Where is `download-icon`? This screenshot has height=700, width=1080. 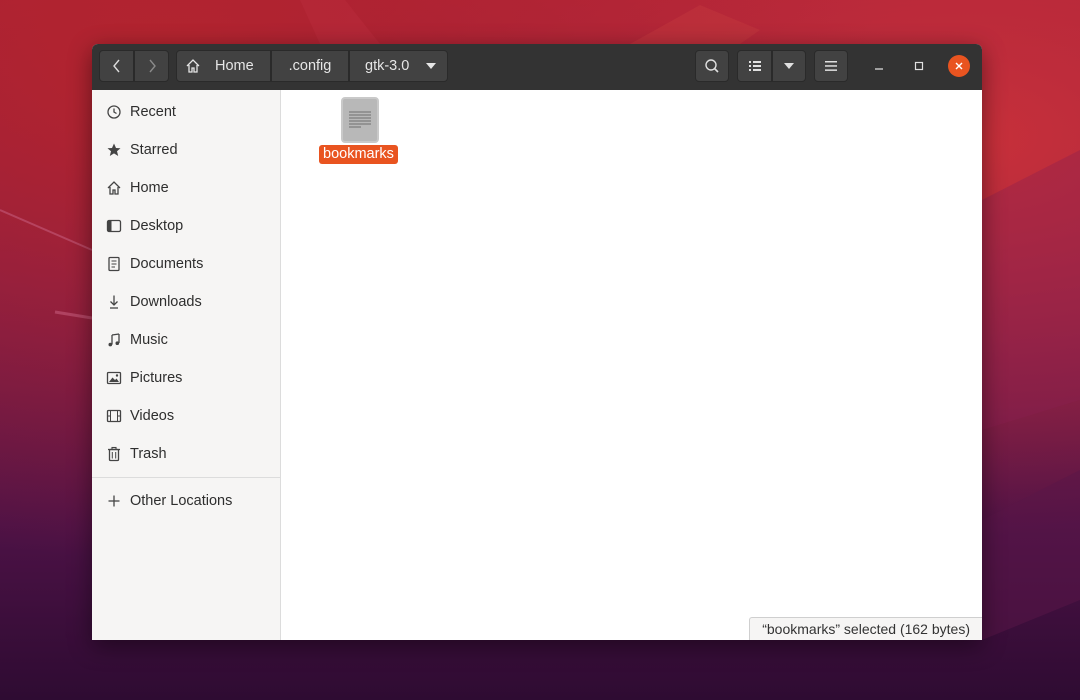
download-icon is located at coordinates (114, 302).